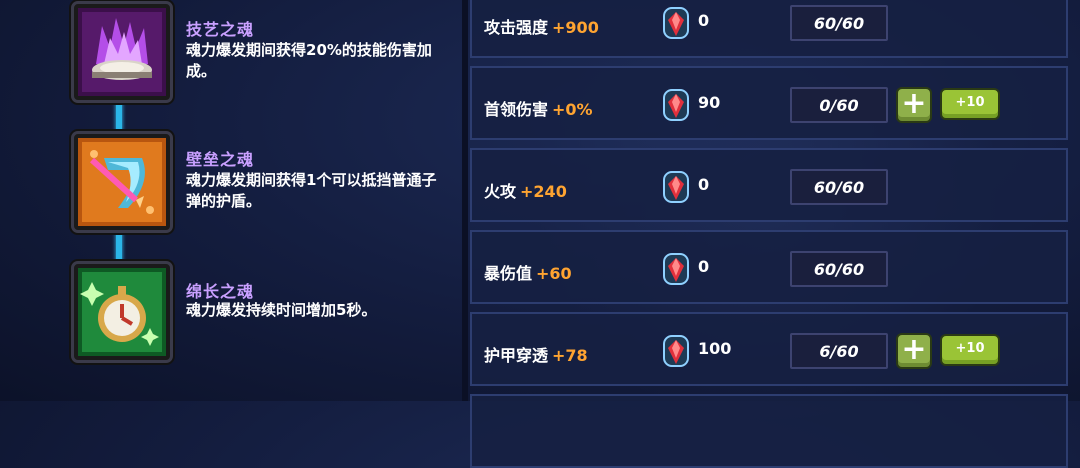  Describe the element at coordinates (769, 267) in the screenshot. I see `stat-row: 暴伤值 +60 0 60/60` at that location.